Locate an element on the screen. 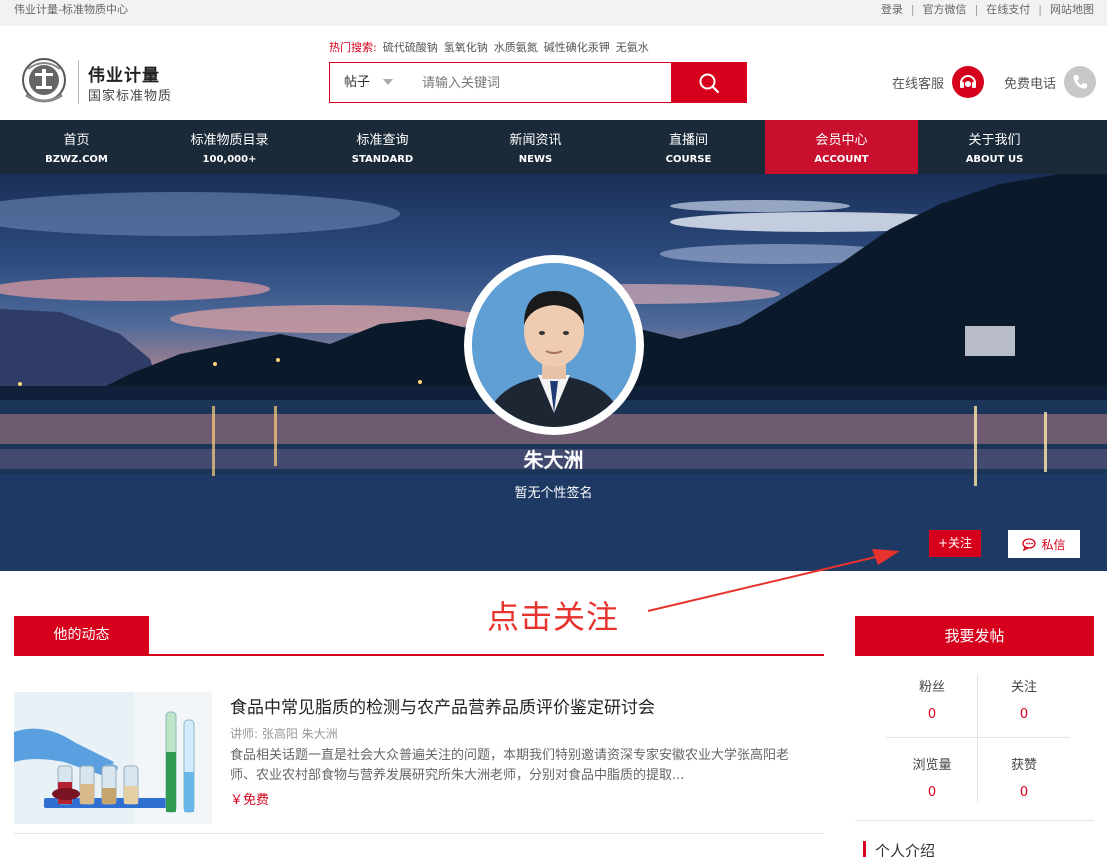 The image size is (1107, 857). post-thumbnail is located at coordinates (113, 758).